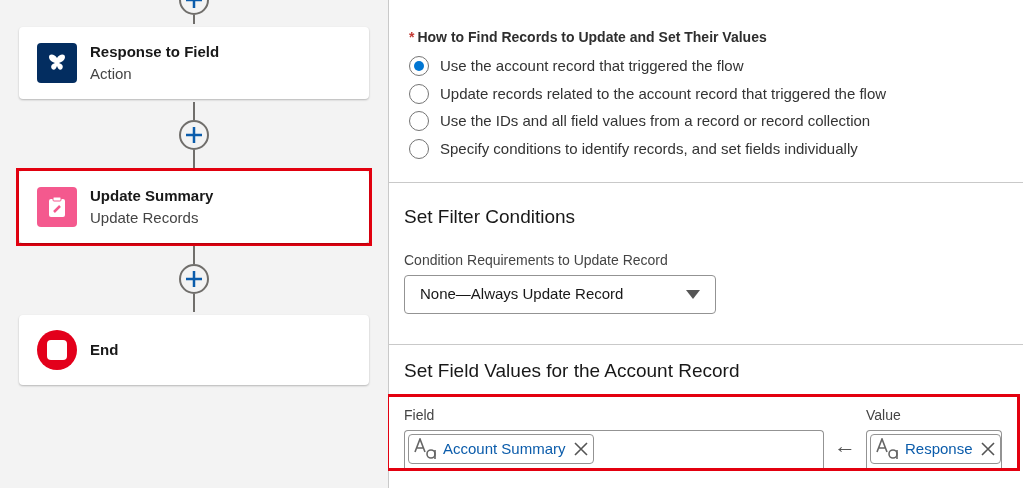  I want to click on node-type: Update Records, so click(145, 218).